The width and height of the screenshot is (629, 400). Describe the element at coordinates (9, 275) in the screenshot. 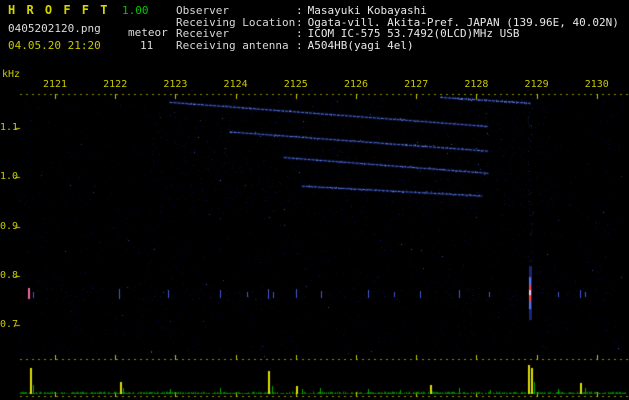

I see `freq-tick-label: 0.8` at that location.